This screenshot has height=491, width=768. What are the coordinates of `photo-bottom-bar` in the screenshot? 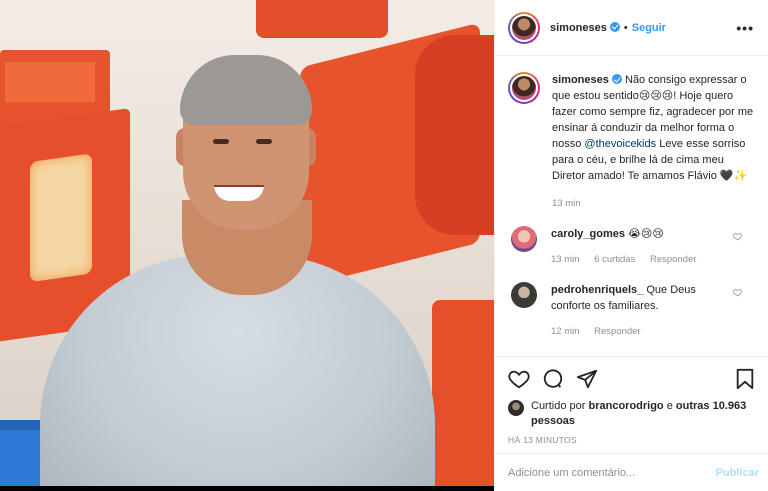 It's located at (247, 488).